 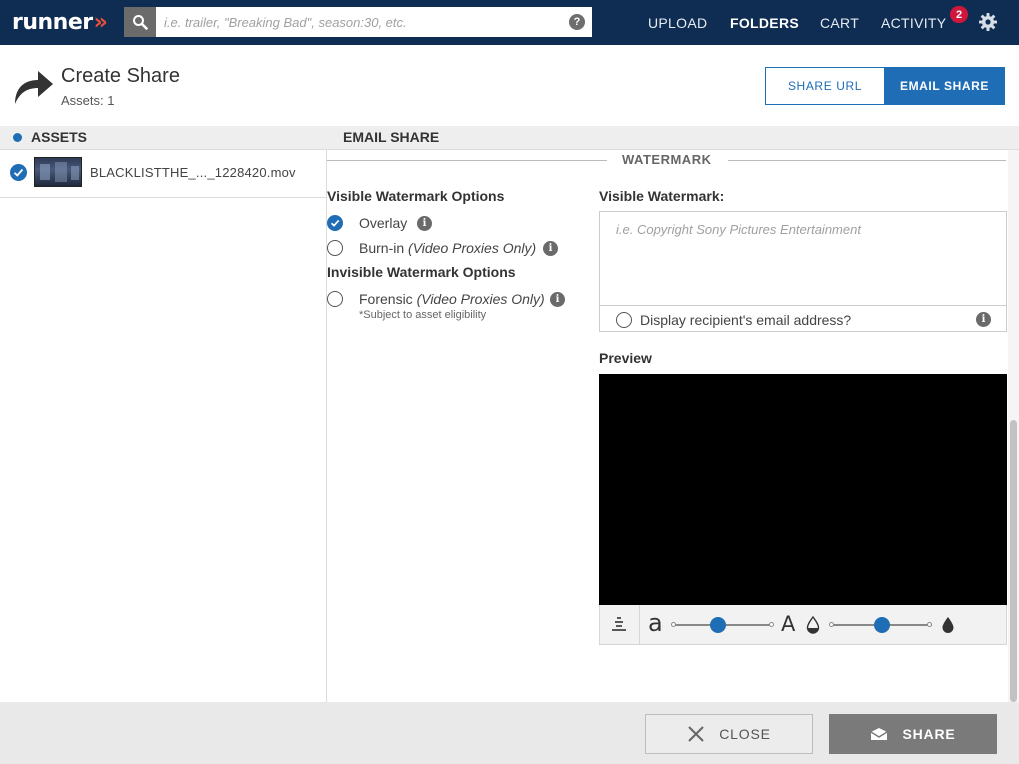 What do you see at coordinates (929, 734) in the screenshot?
I see `share-button-label: SHARE` at bounding box center [929, 734].